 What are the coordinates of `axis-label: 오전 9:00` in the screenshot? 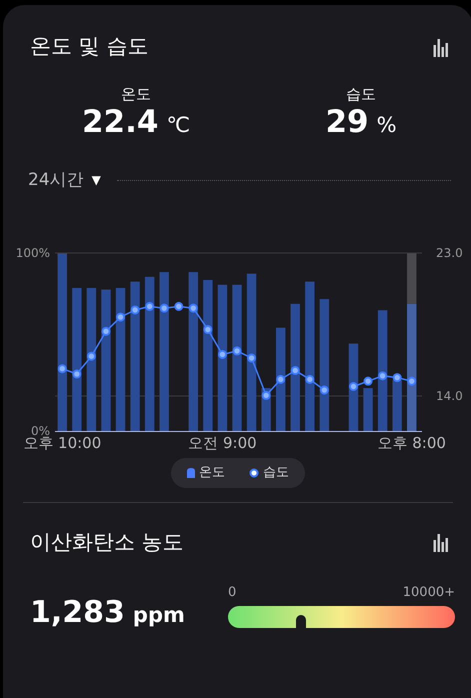 It's located at (222, 442).